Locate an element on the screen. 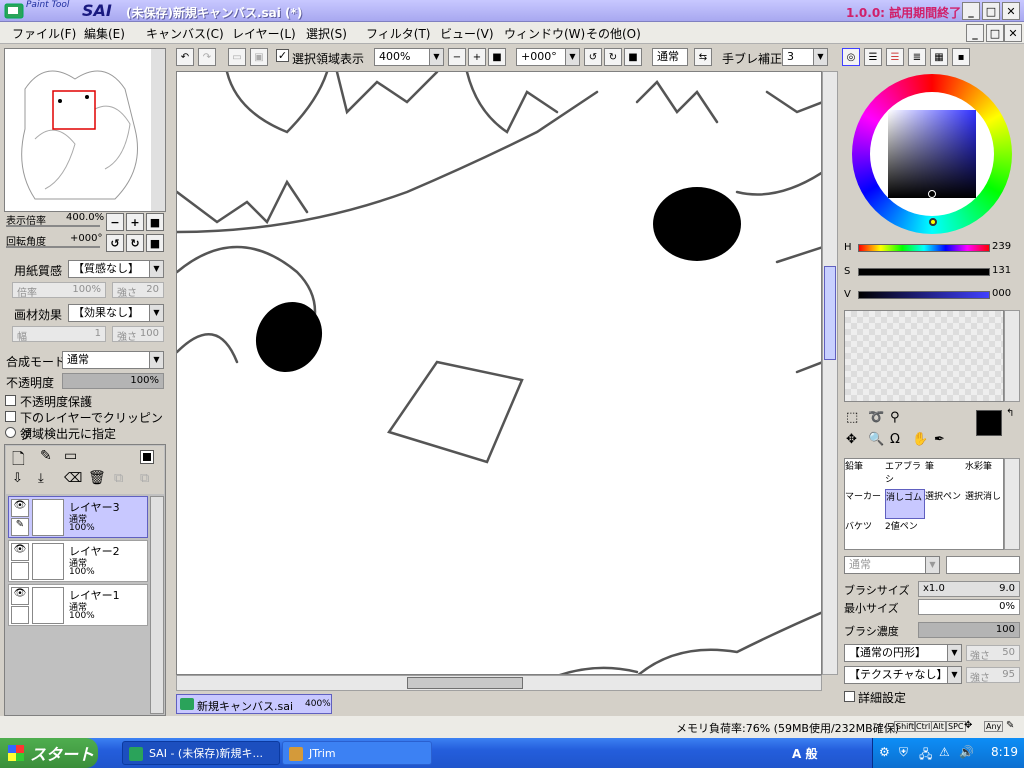 The height and width of the screenshot is (768, 1024). delete-layer-icon: 🗑 is located at coordinates (97, 478).